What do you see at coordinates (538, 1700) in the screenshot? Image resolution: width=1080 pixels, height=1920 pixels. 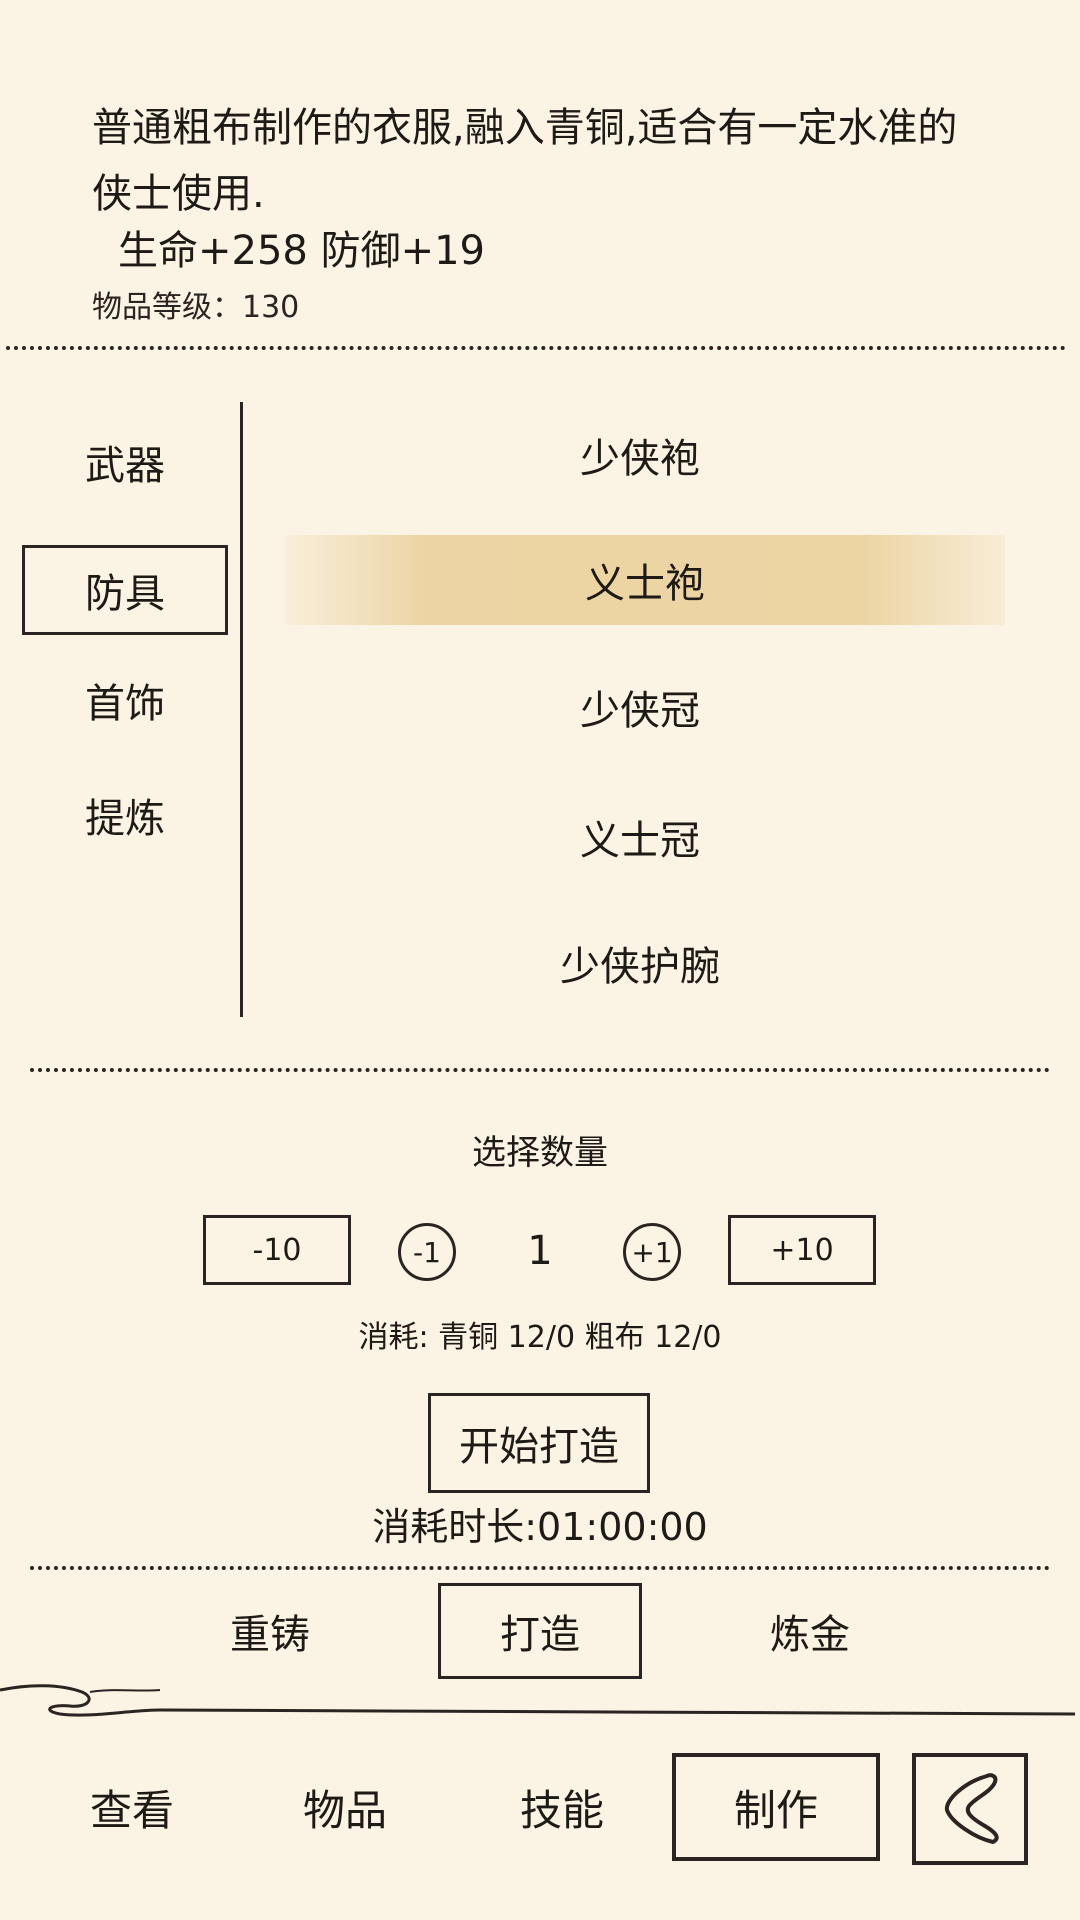 I see `brush-divider` at bounding box center [538, 1700].